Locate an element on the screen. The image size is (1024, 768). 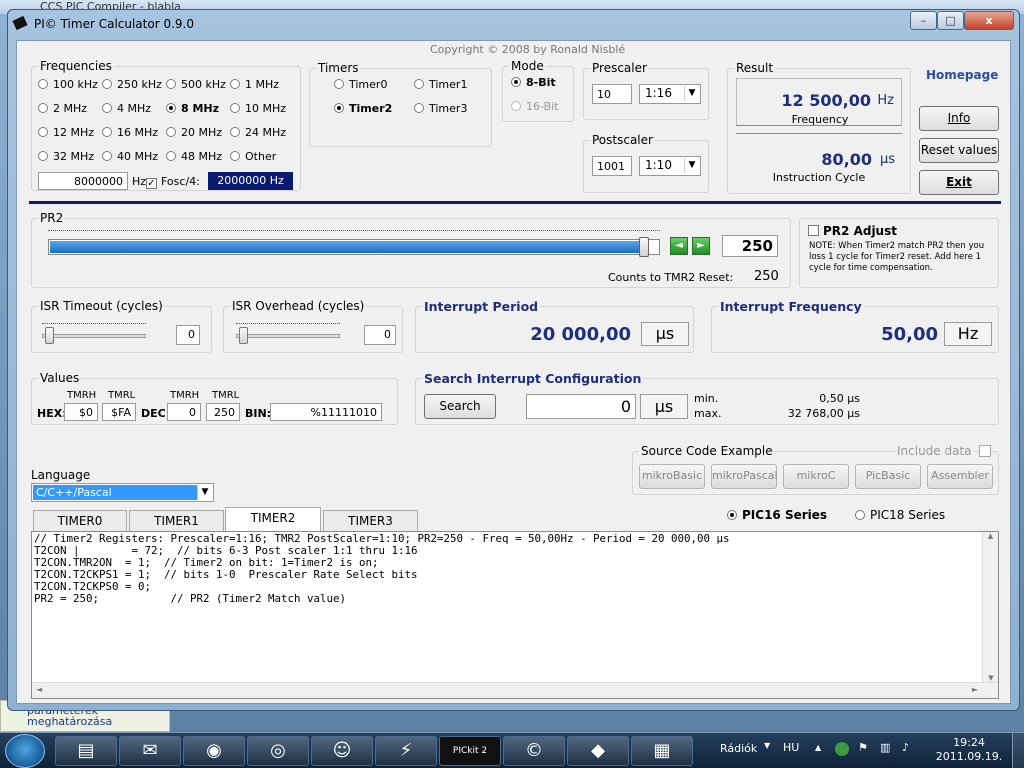
toolbar-chevron-icon: ▼ is located at coordinates (767, 745).